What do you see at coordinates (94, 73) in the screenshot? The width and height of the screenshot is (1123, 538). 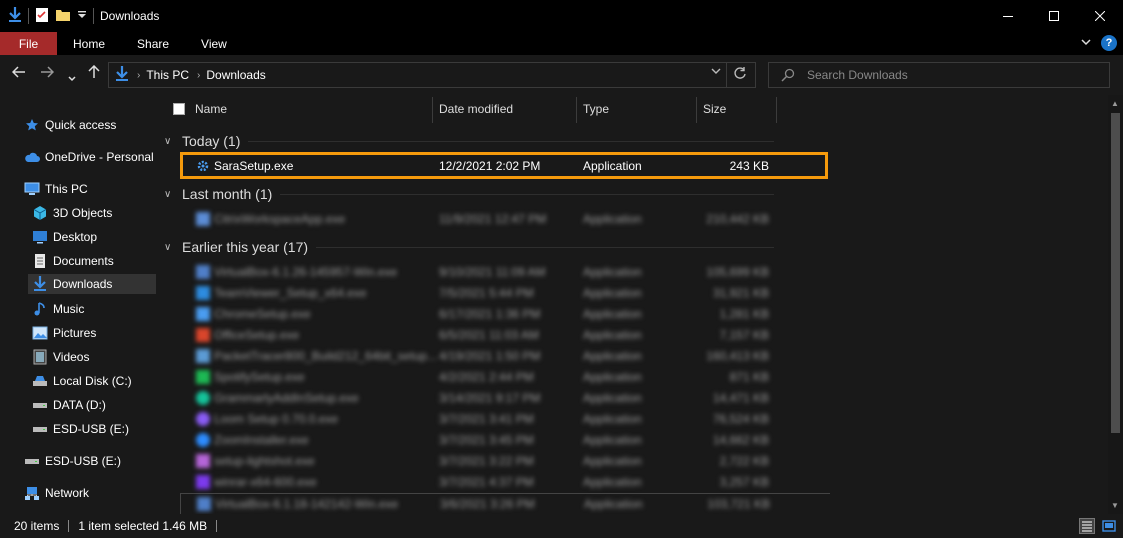 I see `up-arrow-icon` at bounding box center [94, 73].